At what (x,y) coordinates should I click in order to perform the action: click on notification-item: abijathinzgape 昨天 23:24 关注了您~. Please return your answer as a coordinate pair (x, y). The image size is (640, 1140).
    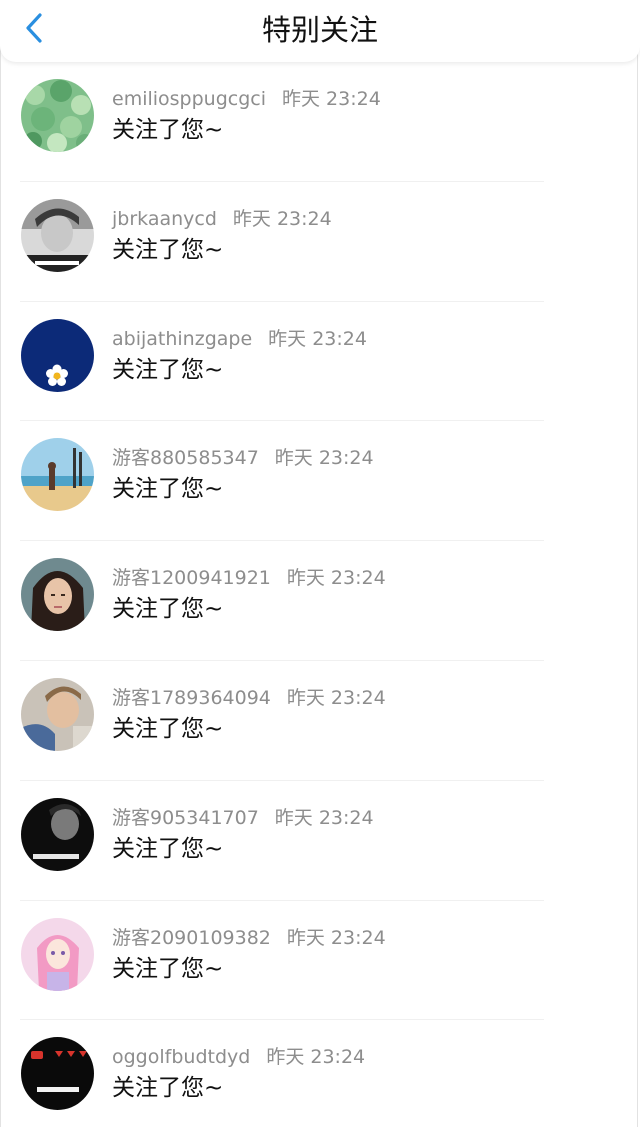
    Looking at the image, I should click on (320, 362).